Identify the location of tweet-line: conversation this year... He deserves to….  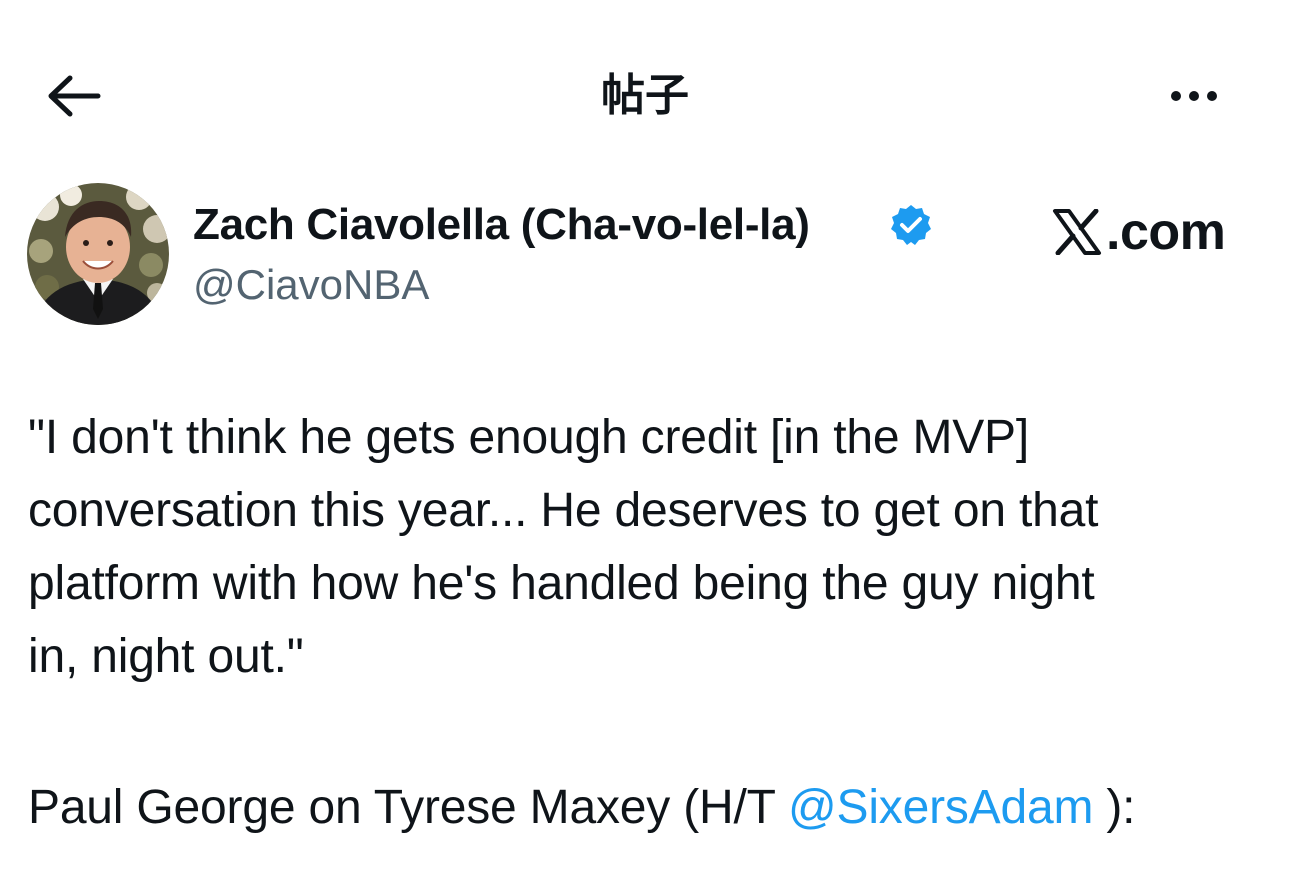
(563, 510).